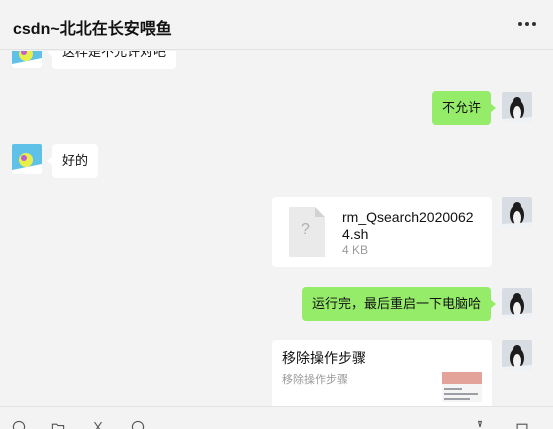  I want to click on message-text: 好的, so click(75, 160).